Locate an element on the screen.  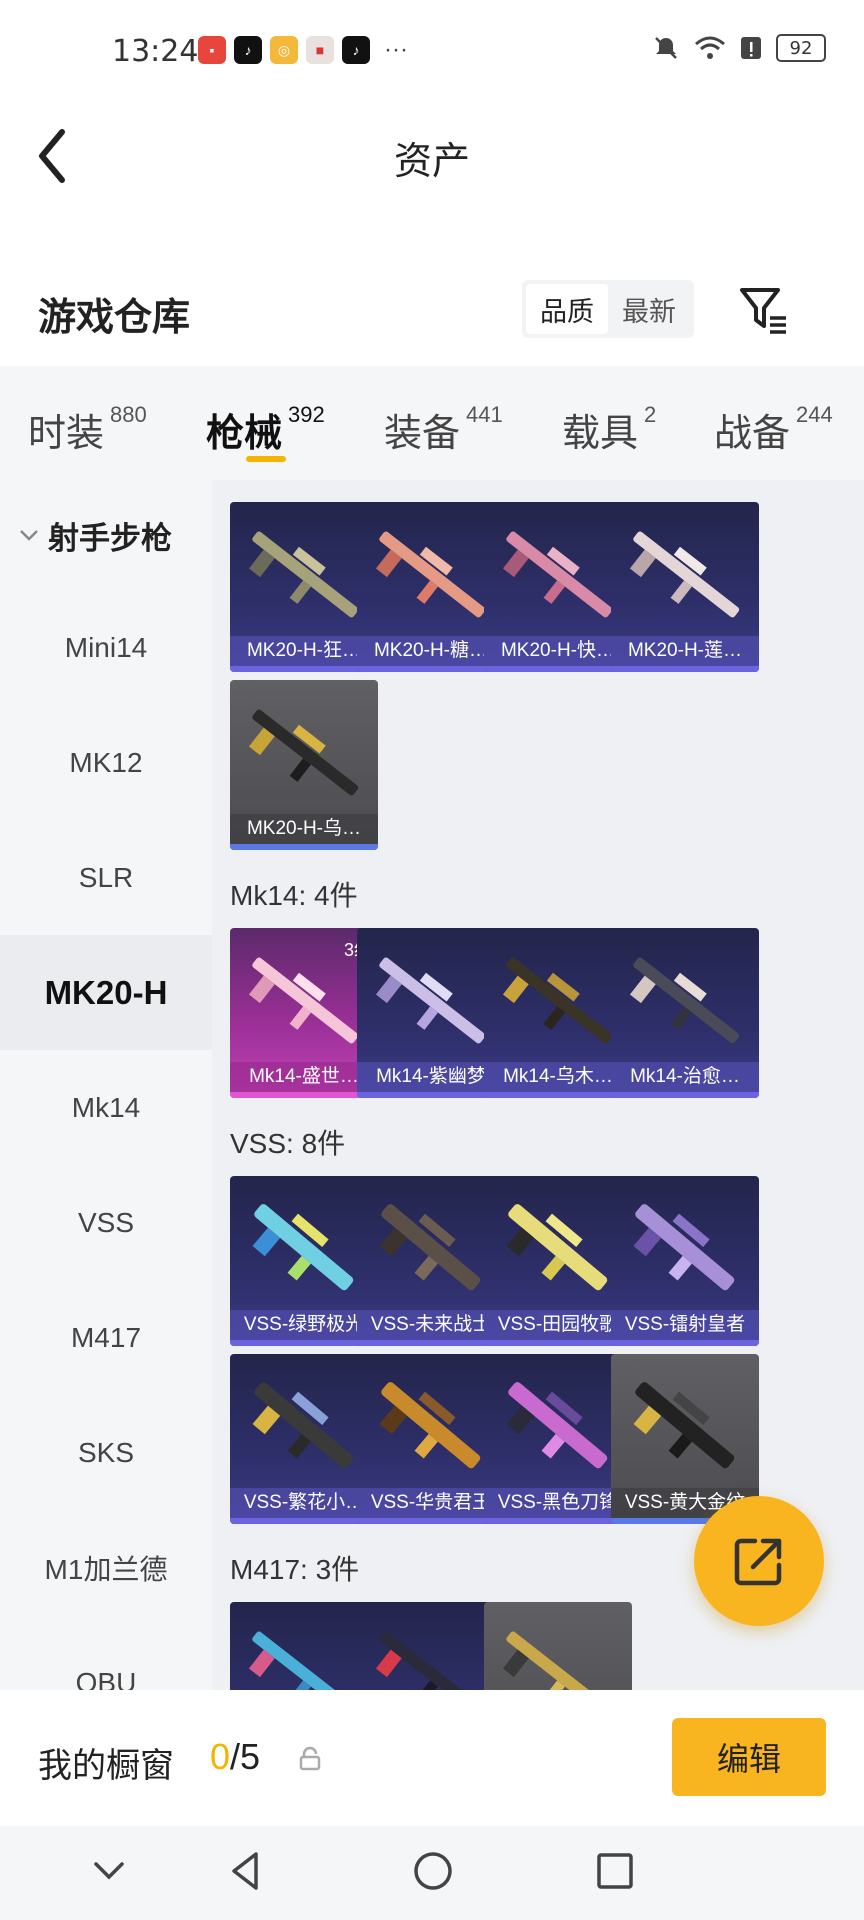
sidebar-item-slr: SLR is located at coordinates (106, 877).